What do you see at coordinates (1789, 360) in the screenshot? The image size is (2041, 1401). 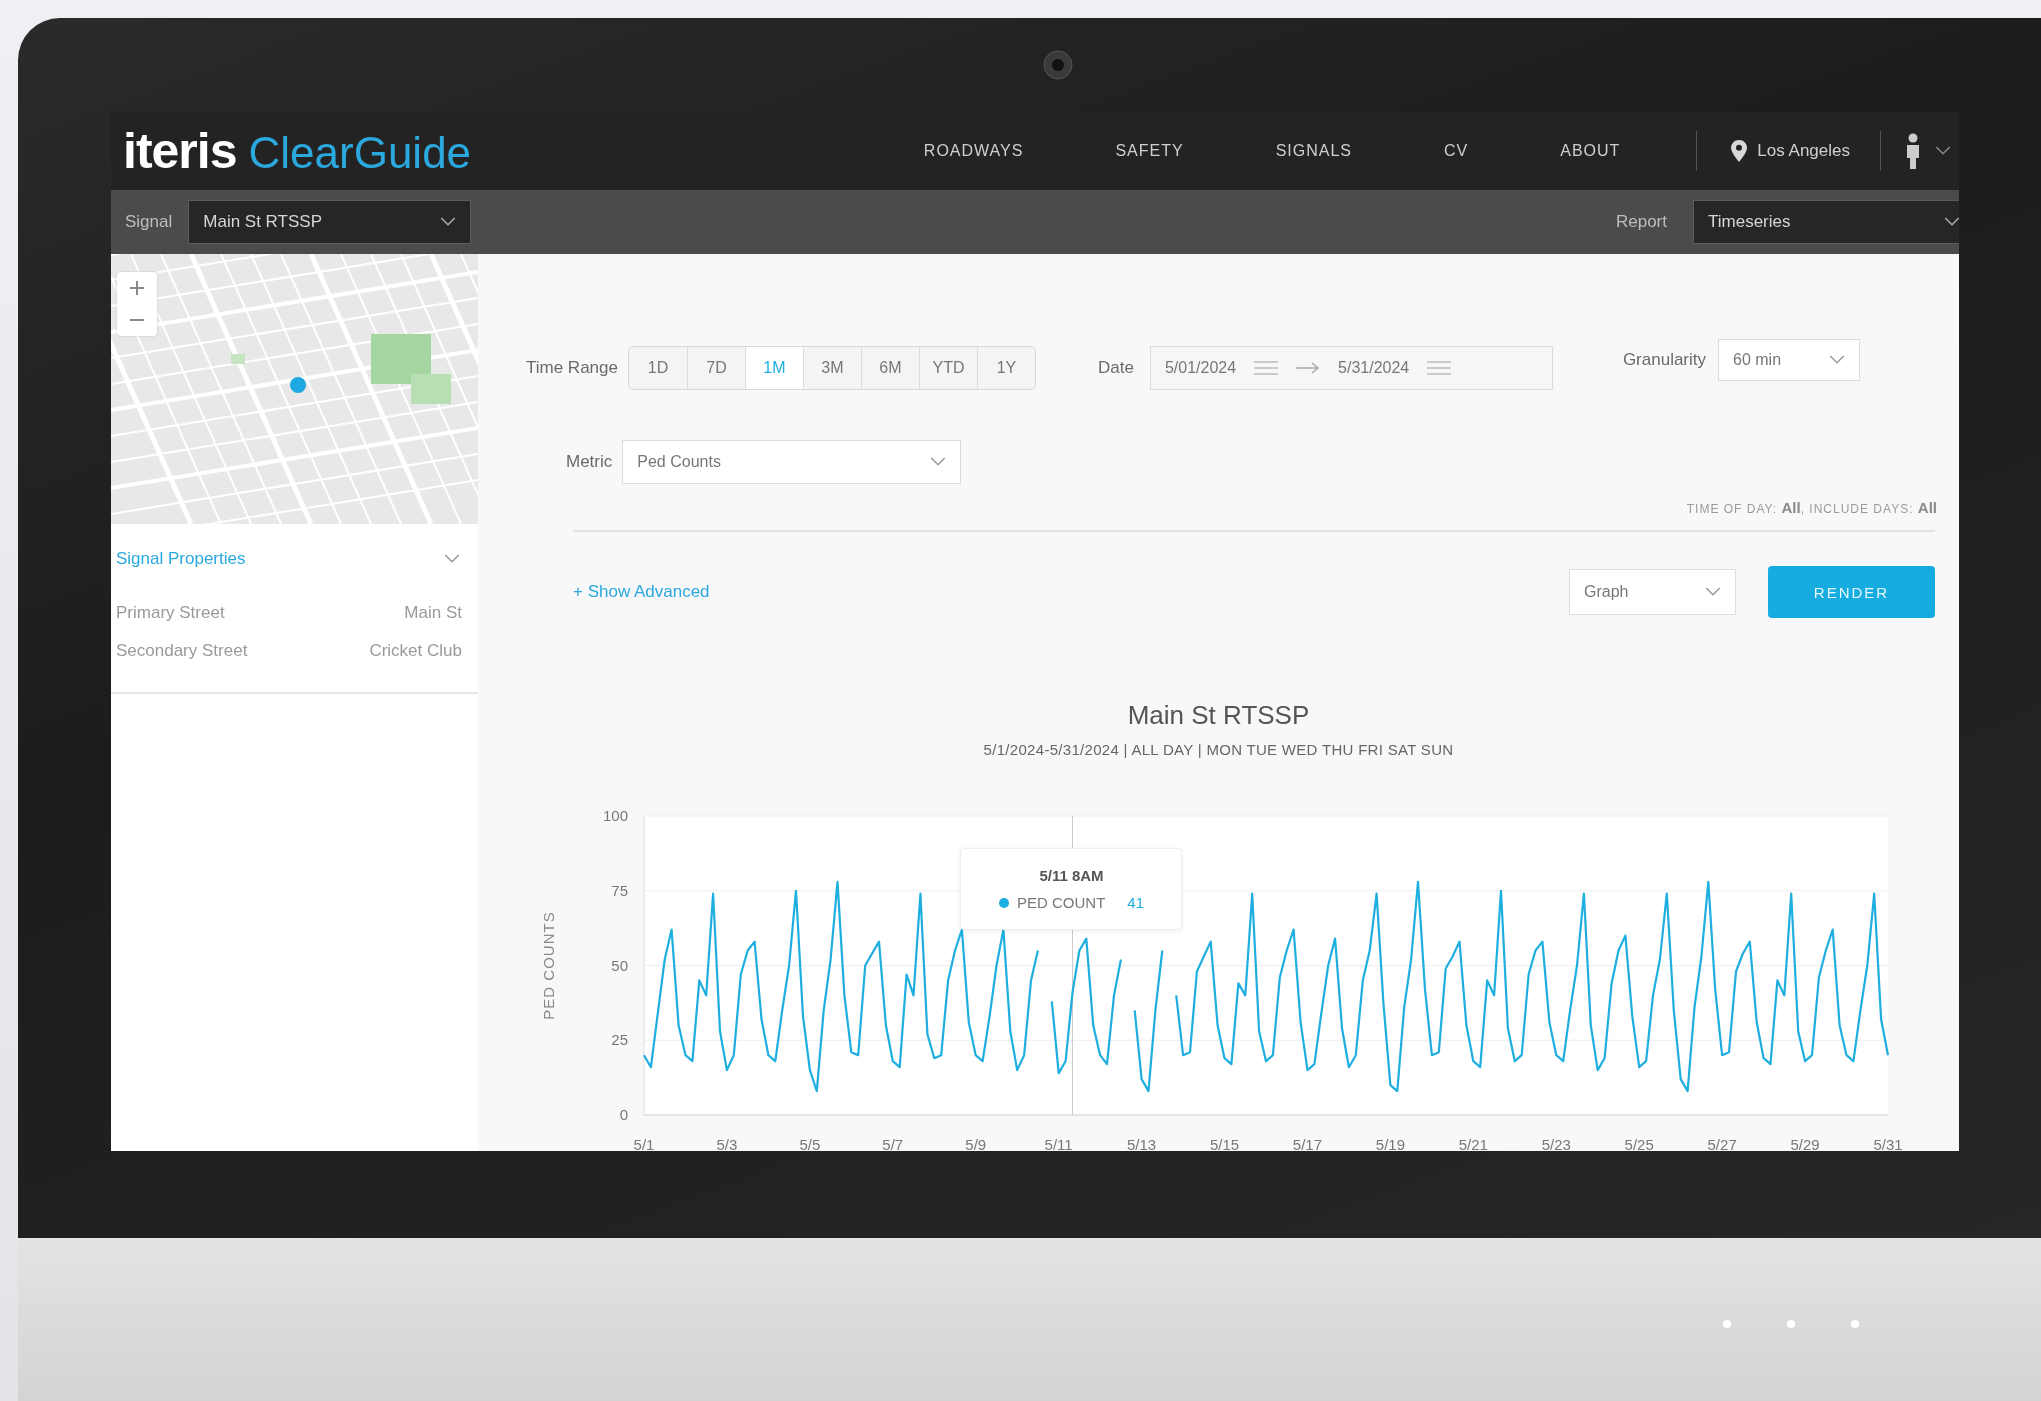 I see `granularity-dropdown: 60 min` at bounding box center [1789, 360].